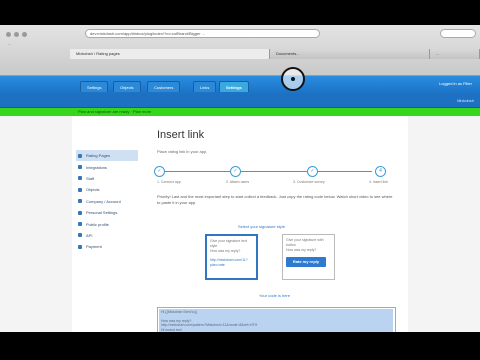 Image resolution: width=480 pixels, height=360 pixels. What do you see at coordinates (127, 86) in the screenshot?
I see `tab-objects: Objects` at bounding box center [127, 86].